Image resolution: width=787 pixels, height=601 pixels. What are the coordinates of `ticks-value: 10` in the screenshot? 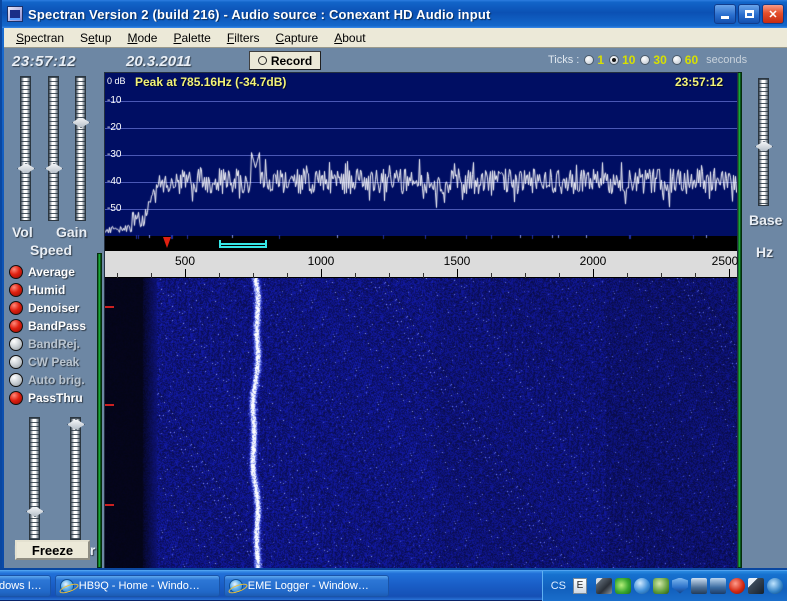 It's located at (629, 60).